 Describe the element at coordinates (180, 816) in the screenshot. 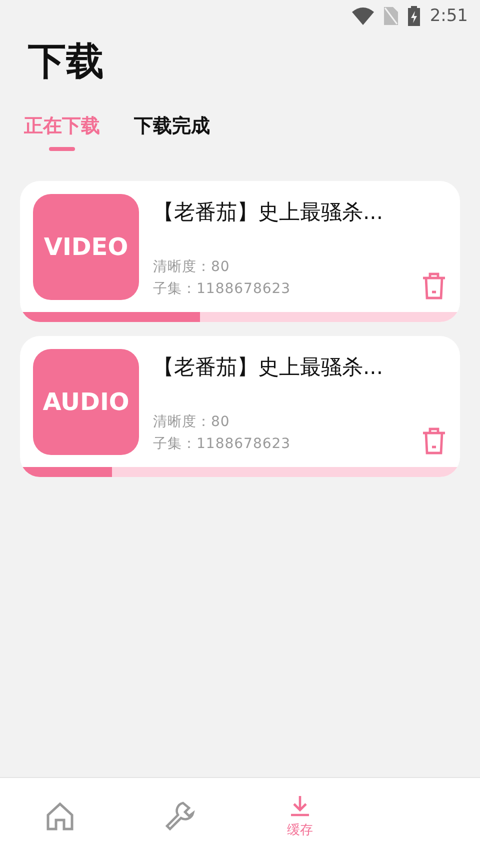

I see `wrench-icon` at that location.